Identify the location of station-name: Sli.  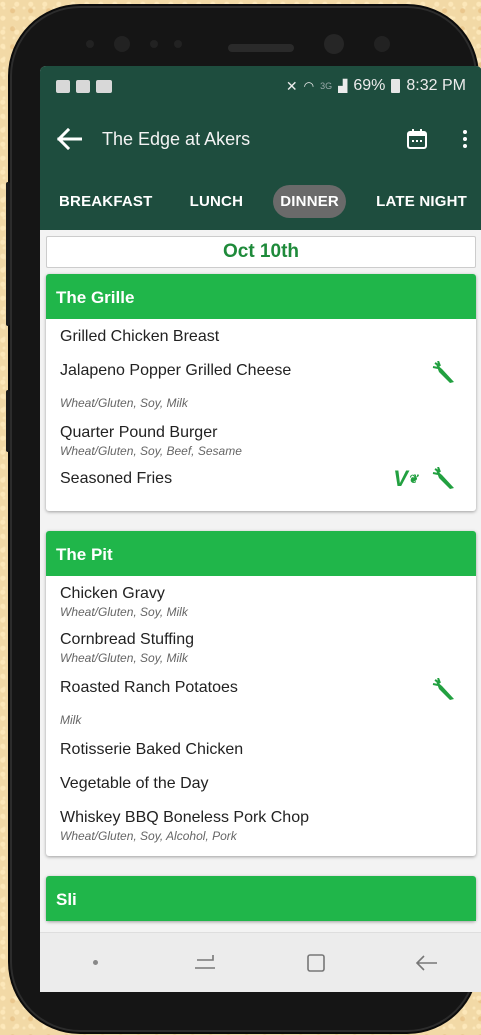
(261, 898).